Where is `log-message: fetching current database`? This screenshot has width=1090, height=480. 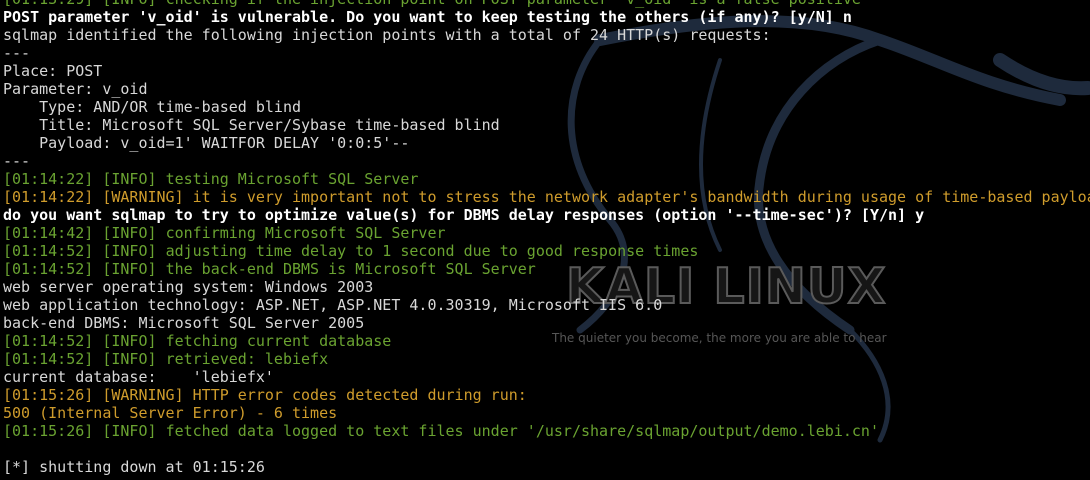 log-message: fetching current database is located at coordinates (278, 341).